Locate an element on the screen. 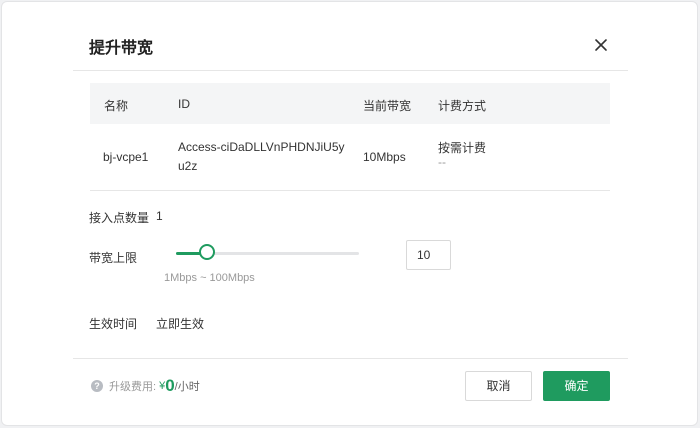  cancel-button: 取消 is located at coordinates (498, 386).